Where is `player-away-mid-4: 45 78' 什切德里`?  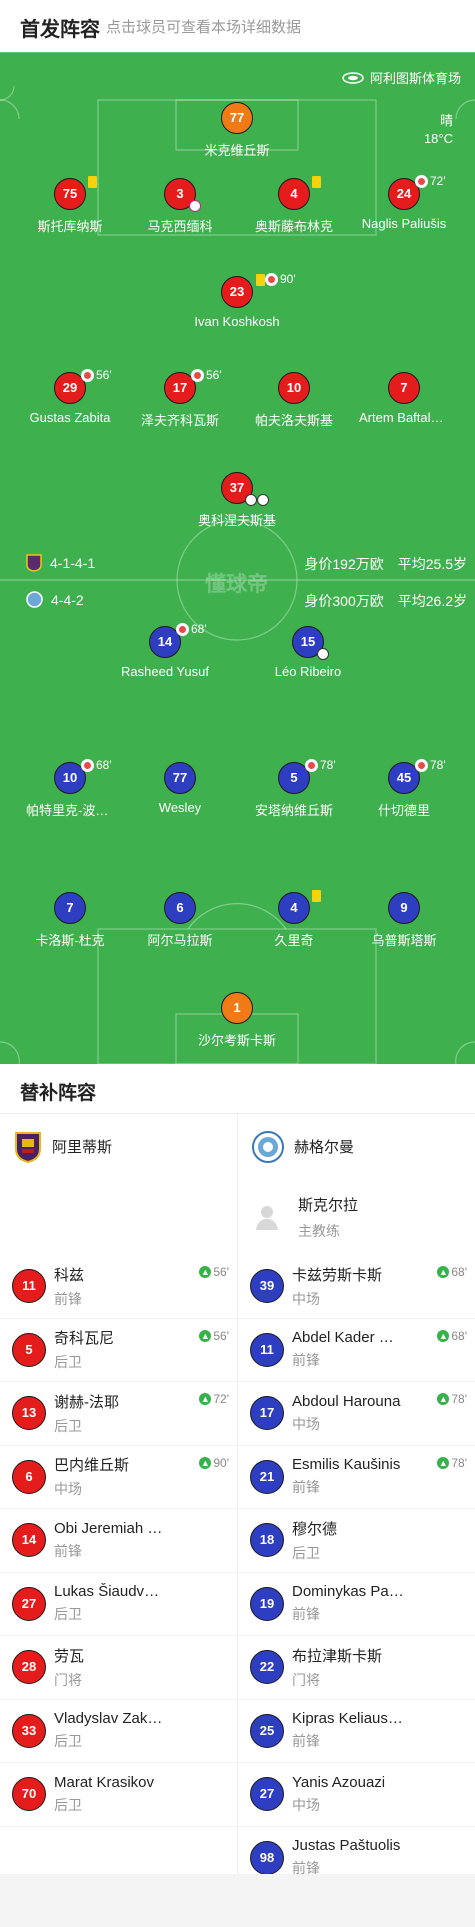 player-away-mid-4: 45 78' 什切德里 is located at coordinates (404, 788).